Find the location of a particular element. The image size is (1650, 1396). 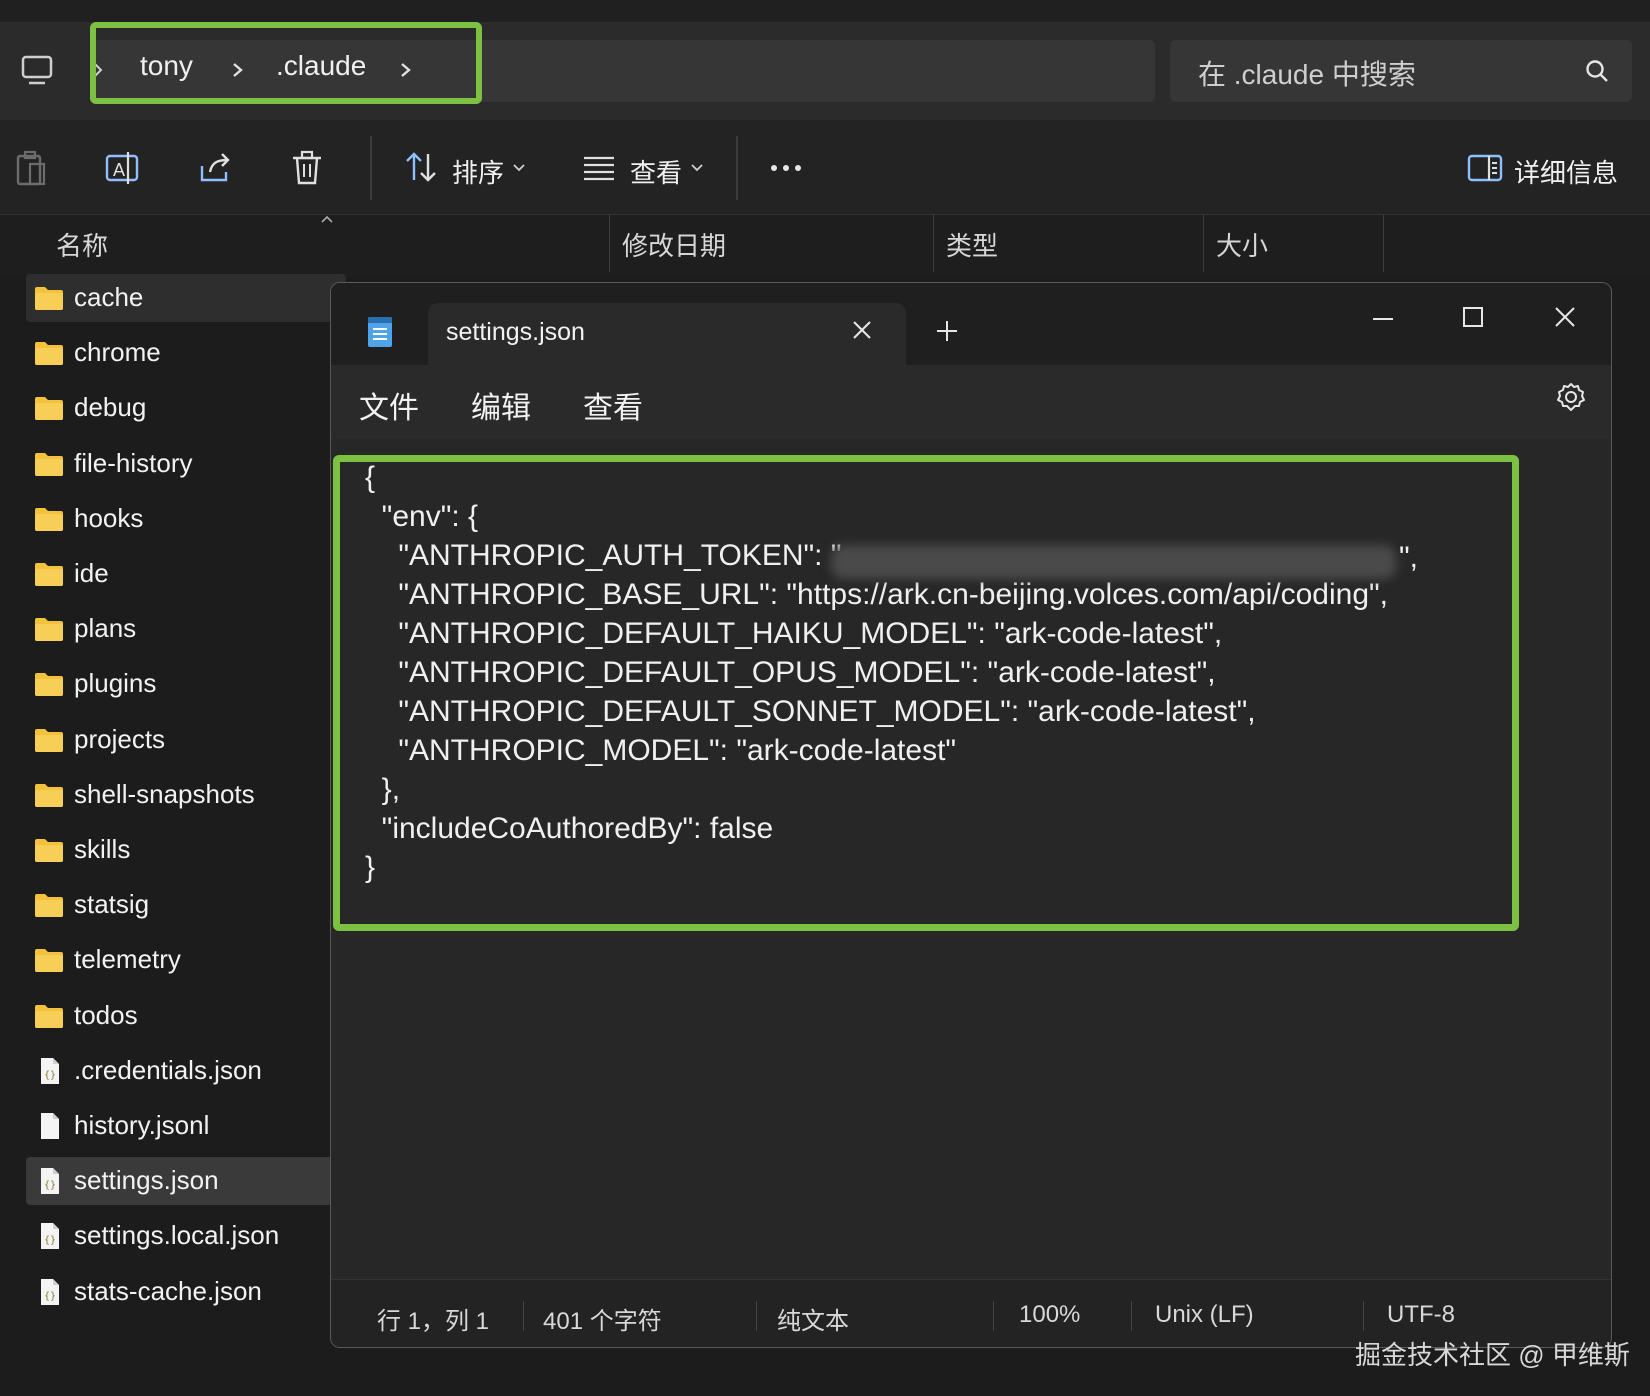

delete-icon is located at coordinates (308, 168).